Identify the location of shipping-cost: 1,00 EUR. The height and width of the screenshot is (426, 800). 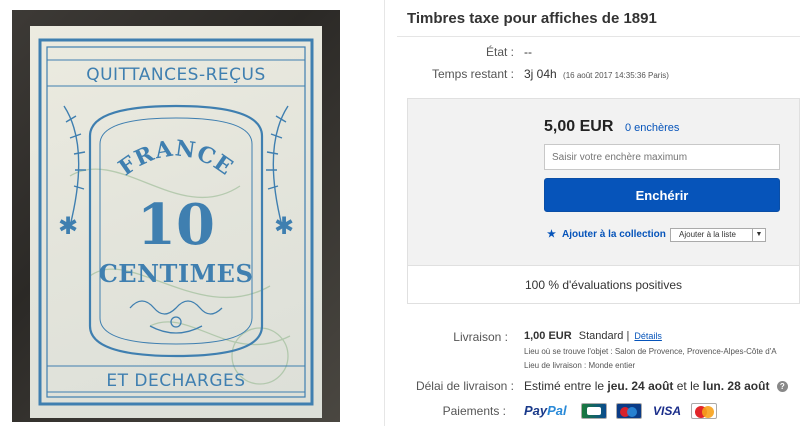
(548, 336).